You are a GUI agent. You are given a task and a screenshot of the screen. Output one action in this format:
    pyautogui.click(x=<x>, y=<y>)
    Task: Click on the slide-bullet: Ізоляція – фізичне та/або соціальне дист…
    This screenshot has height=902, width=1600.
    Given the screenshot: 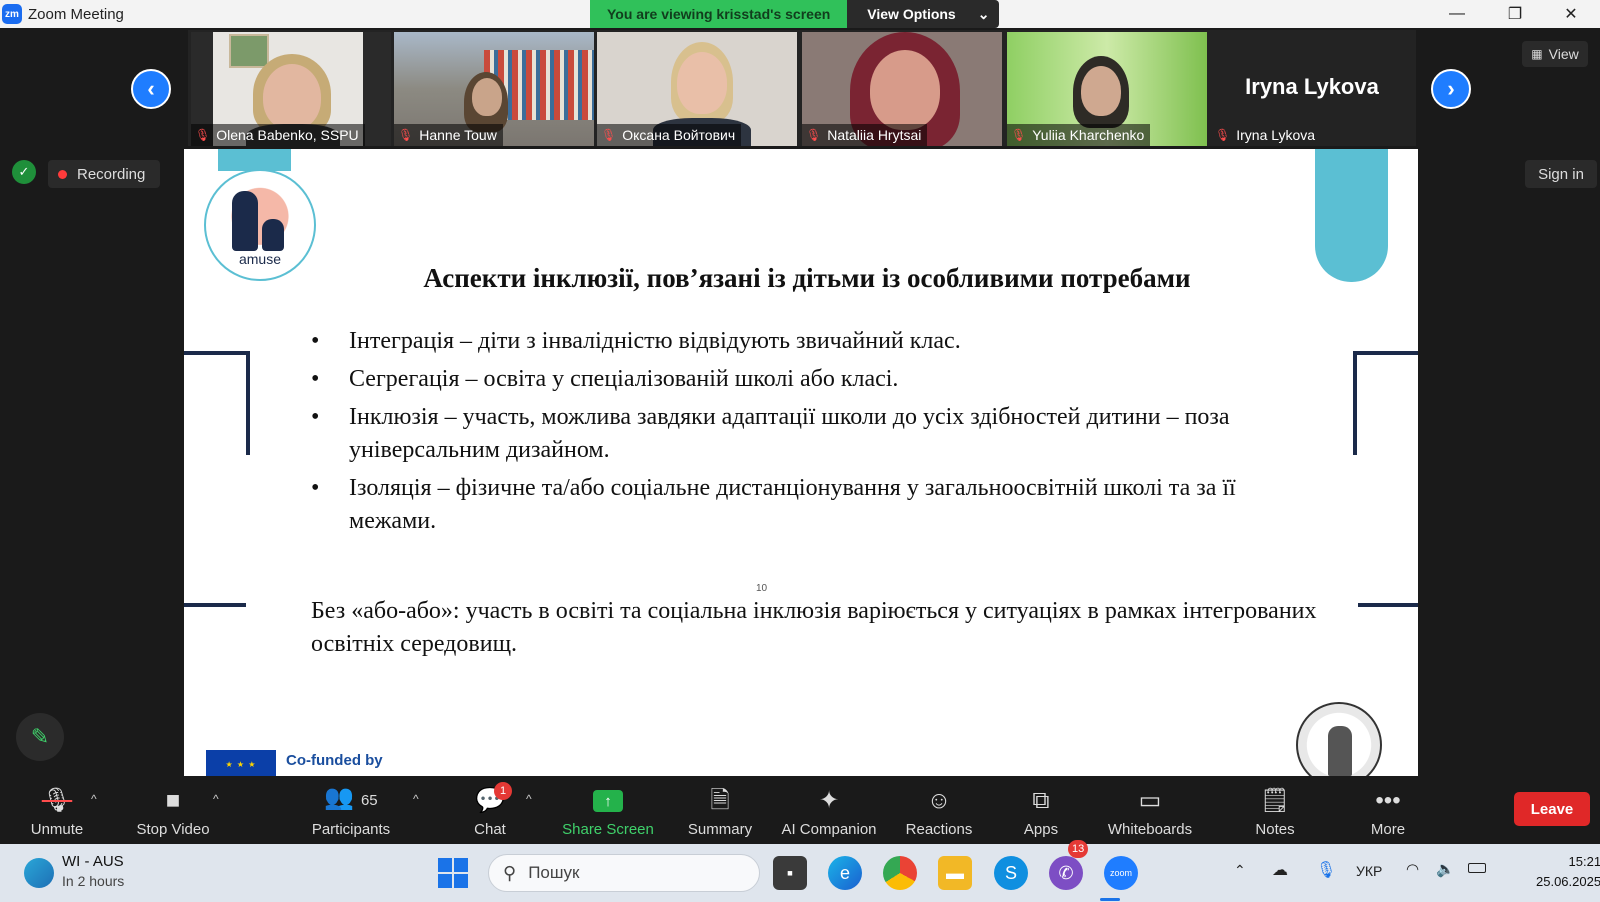 What is the action you would take?
    pyautogui.click(x=811, y=505)
    